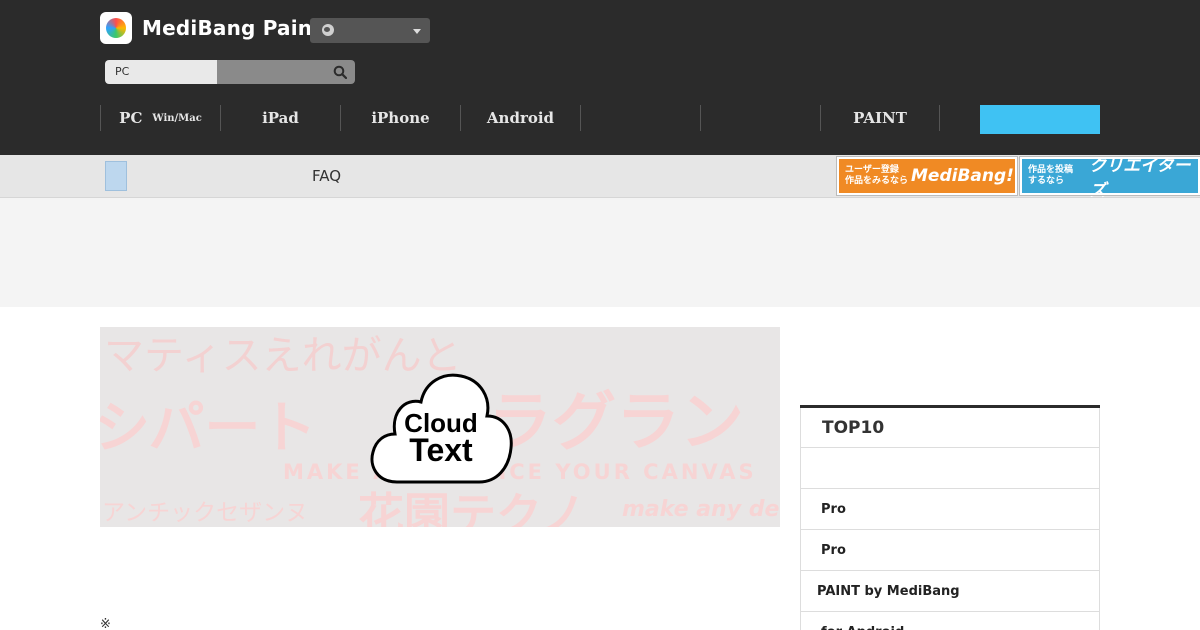 Image resolution: width=1200 pixels, height=630 pixels. I want to click on creators-banner: 作品を投稿 するなら クリエイターズ, so click(1109, 178).